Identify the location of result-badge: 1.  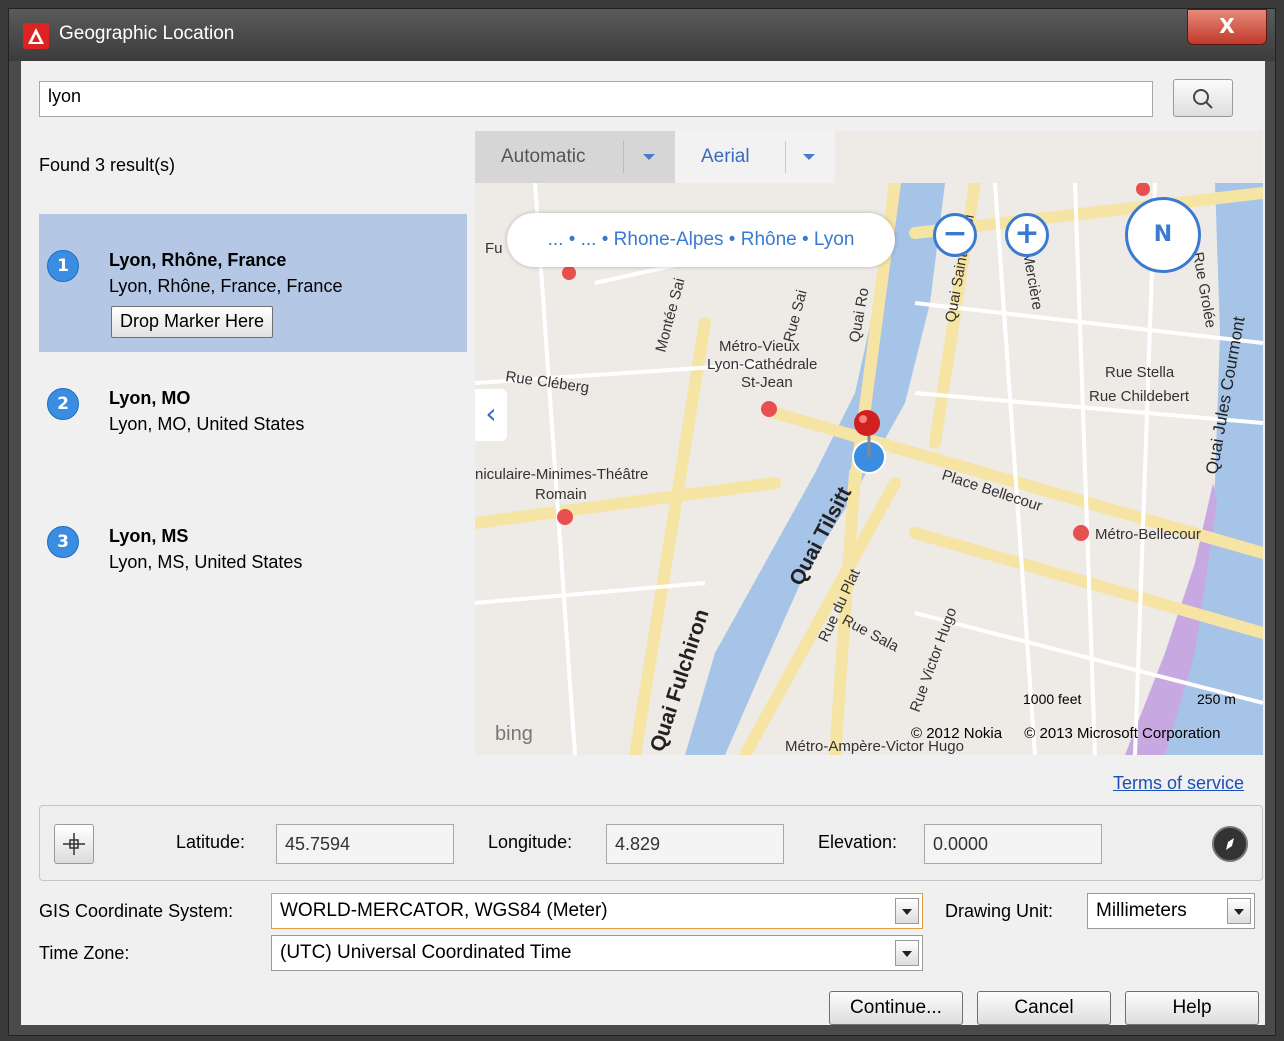
(63, 266).